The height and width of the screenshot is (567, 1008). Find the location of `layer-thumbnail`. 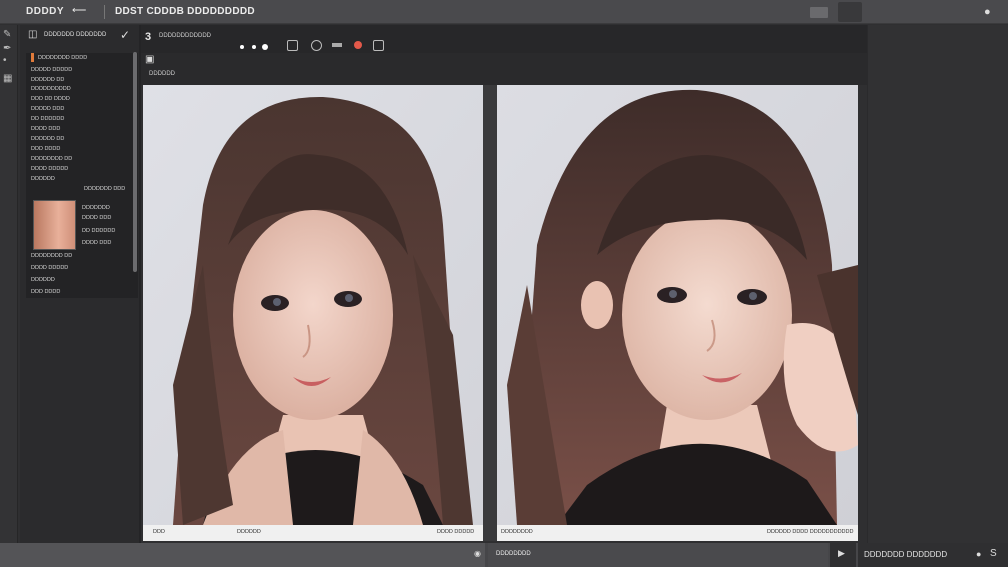

layer-thumbnail is located at coordinates (54, 225).